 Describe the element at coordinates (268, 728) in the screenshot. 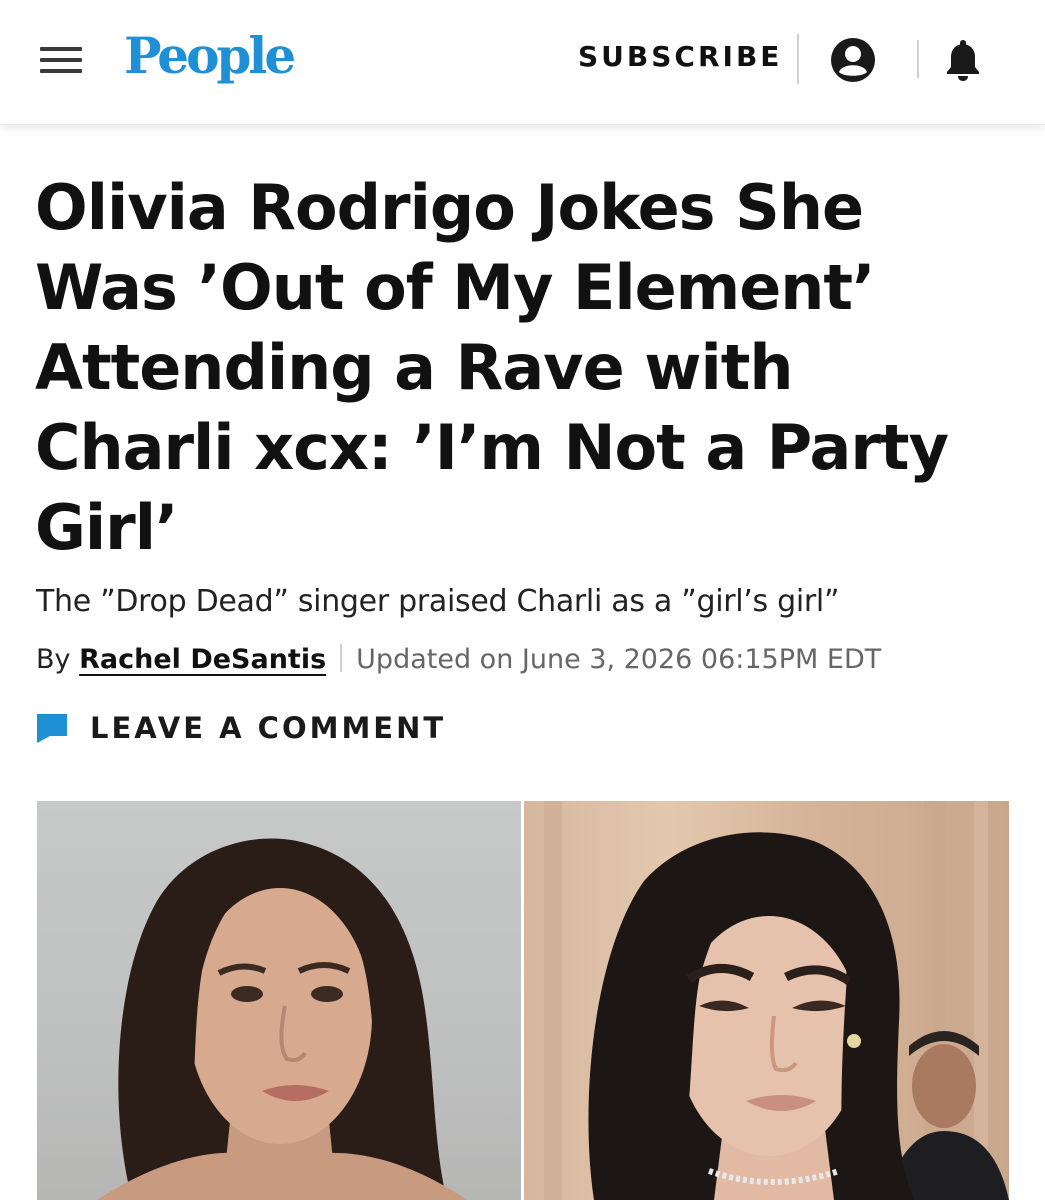

I see `leave-comment-label: LEAVE A COMMENT` at that location.